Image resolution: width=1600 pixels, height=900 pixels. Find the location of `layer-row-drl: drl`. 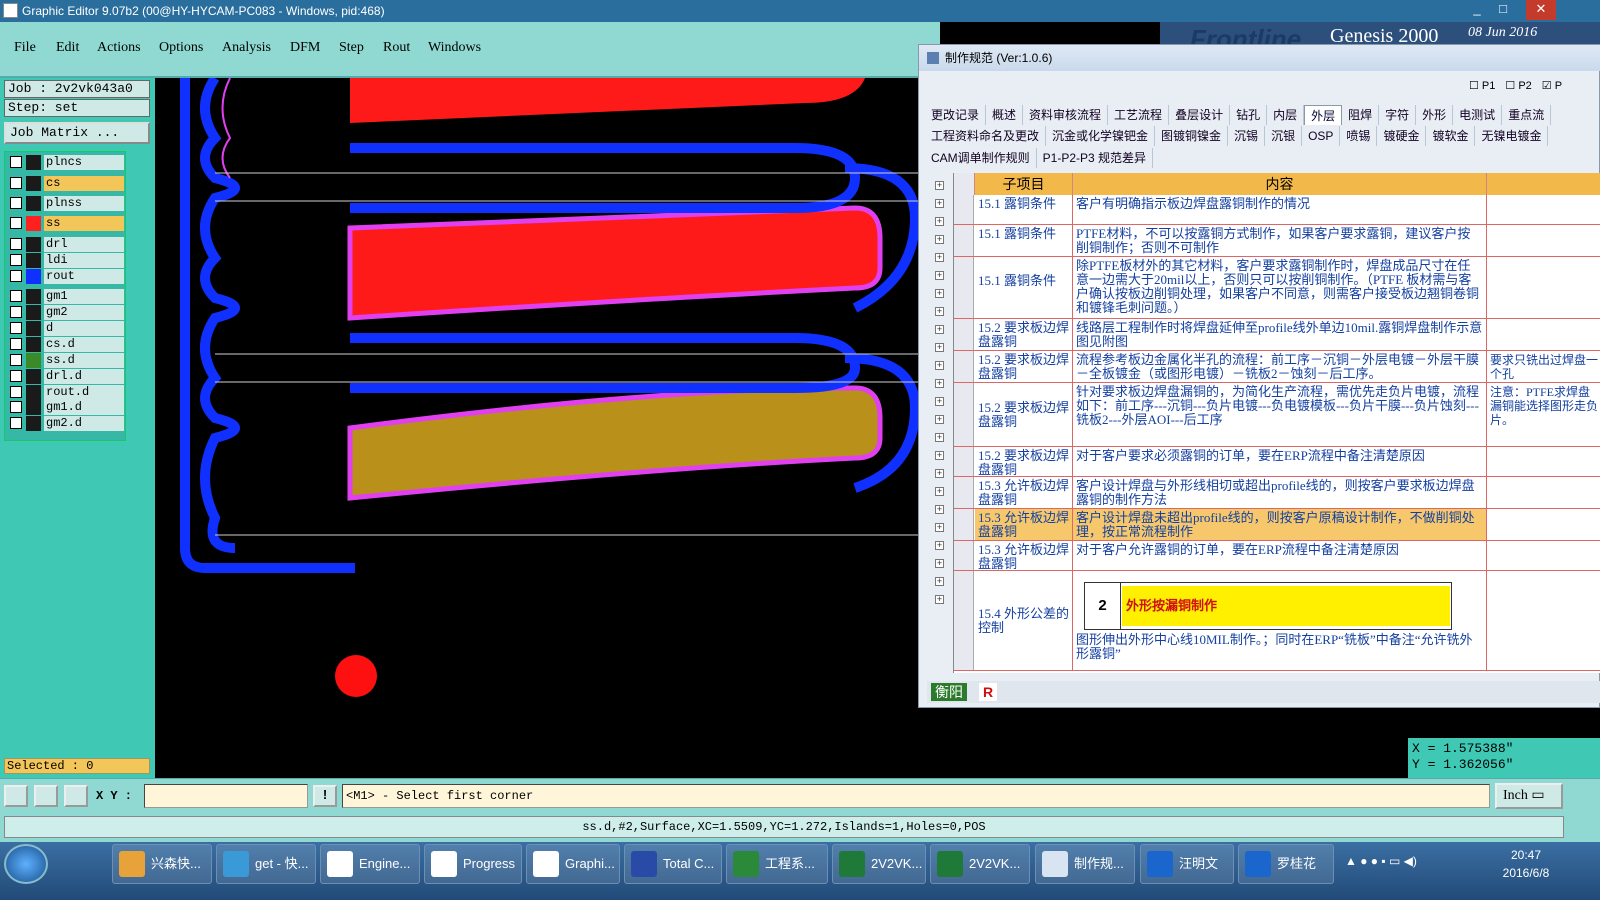

layer-row-drl: drl is located at coordinates (66, 244).